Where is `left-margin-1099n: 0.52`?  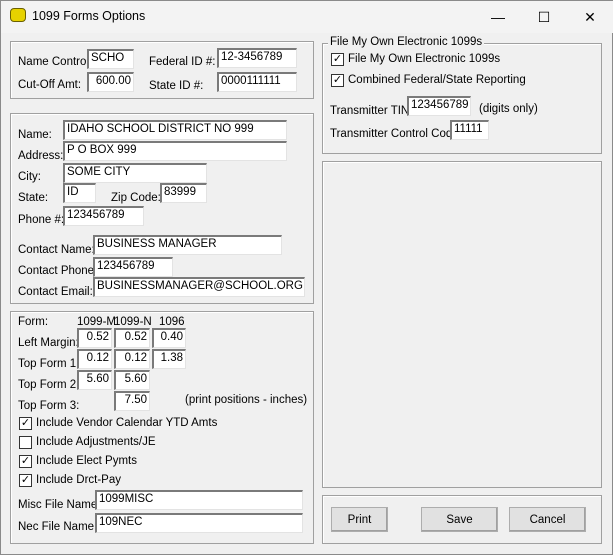
left-margin-1099n: 0.52 is located at coordinates (132, 338).